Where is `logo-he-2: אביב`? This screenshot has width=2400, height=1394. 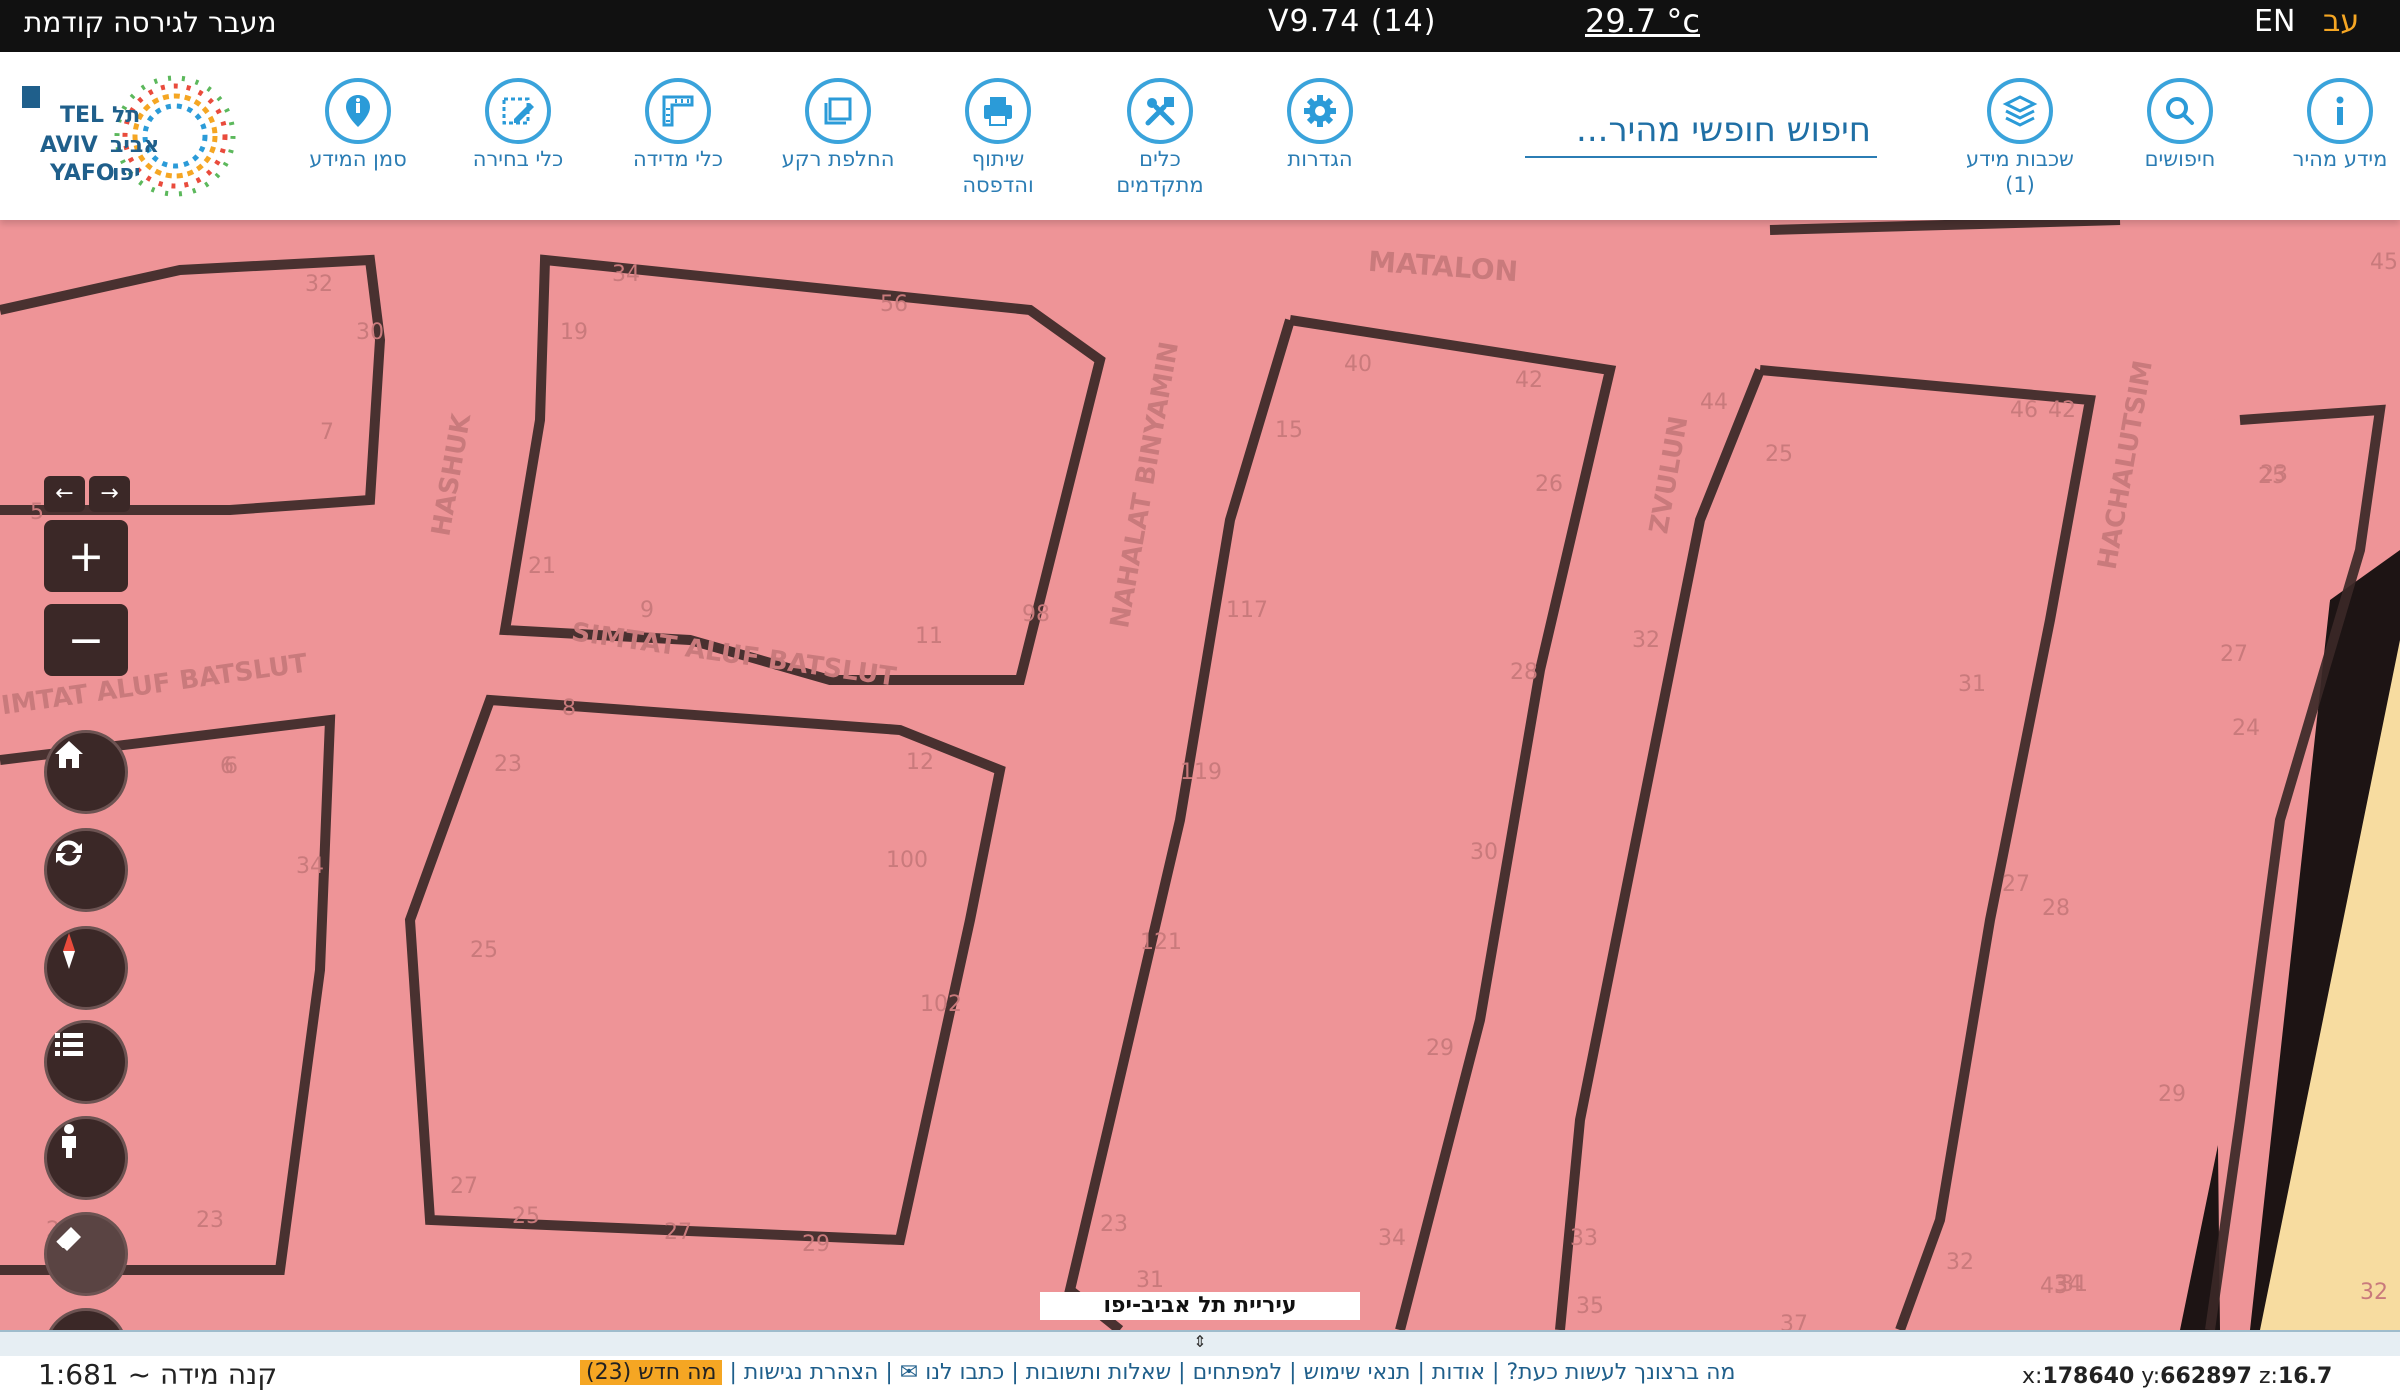
logo-he-2: אביב is located at coordinates (134, 145).